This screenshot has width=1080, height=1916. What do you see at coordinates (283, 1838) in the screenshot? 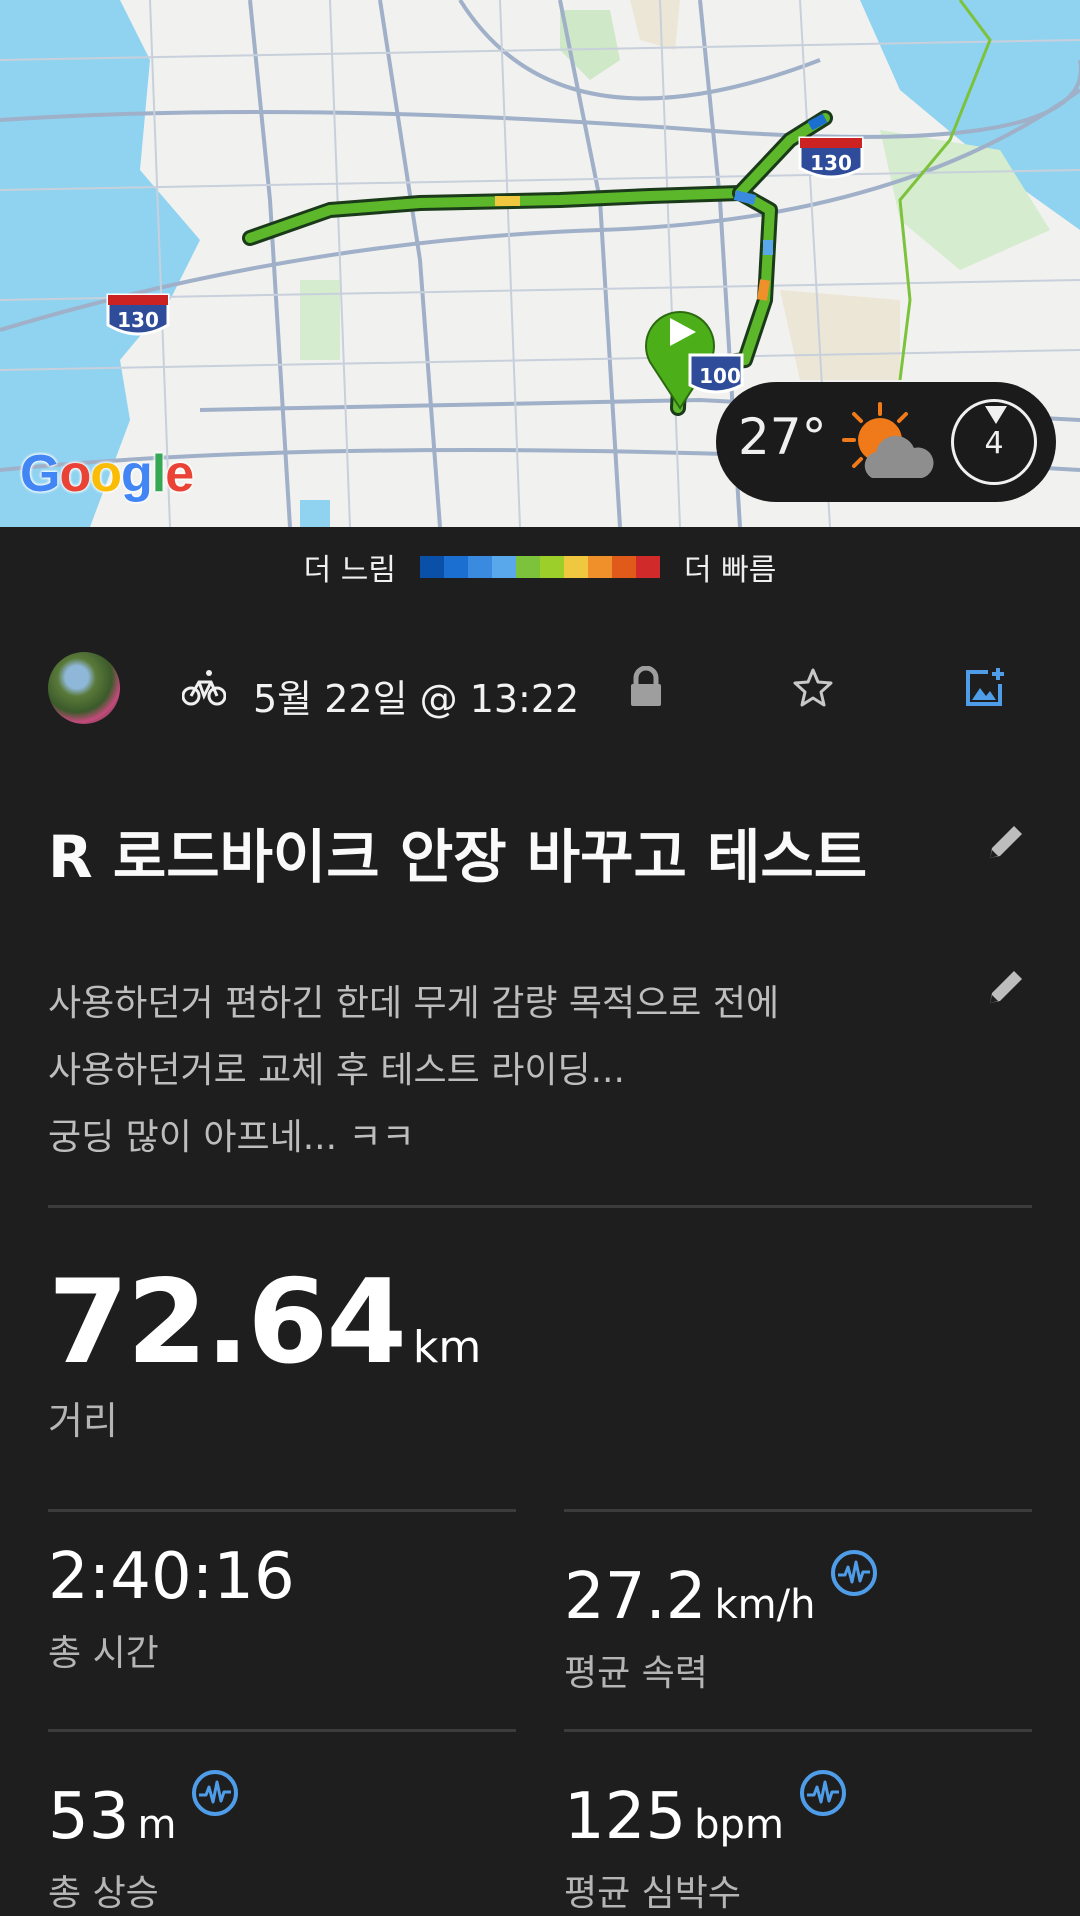
I see `total-ascent-stat: 53 m 총 상승` at bounding box center [283, 1838].